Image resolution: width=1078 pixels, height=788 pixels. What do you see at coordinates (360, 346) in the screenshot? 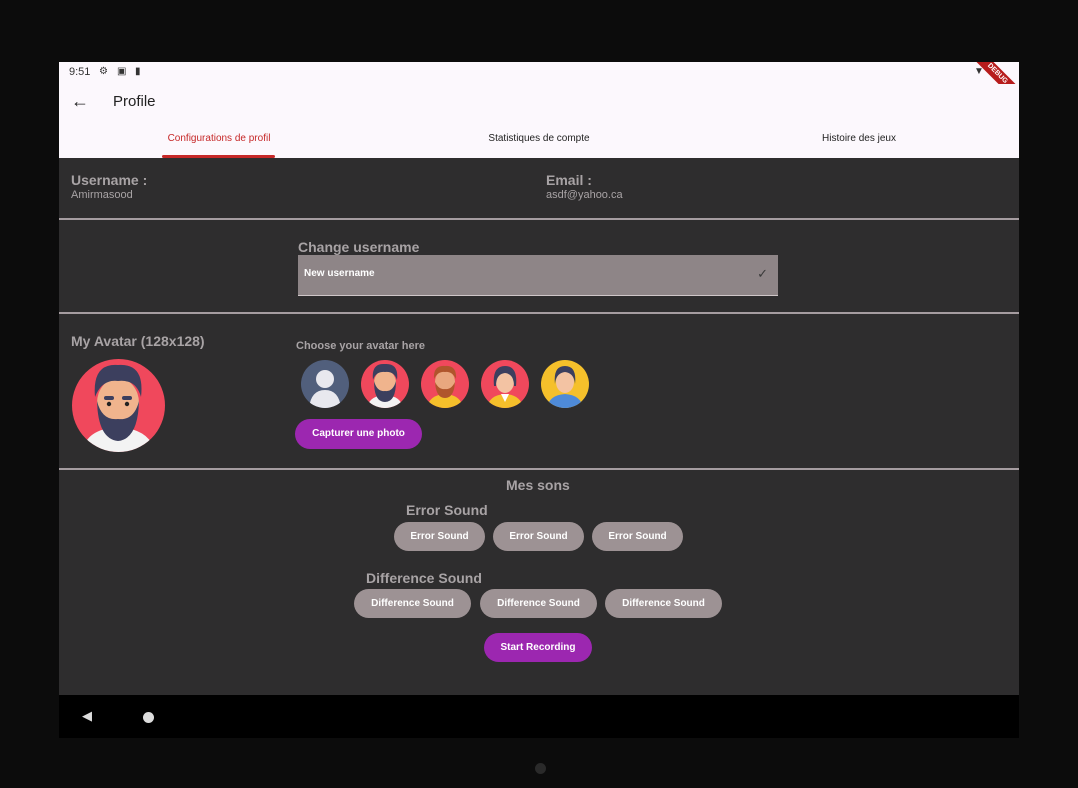
I see `choose-avatar-label: Choose your avatar here` at bounding box center [360, 346].